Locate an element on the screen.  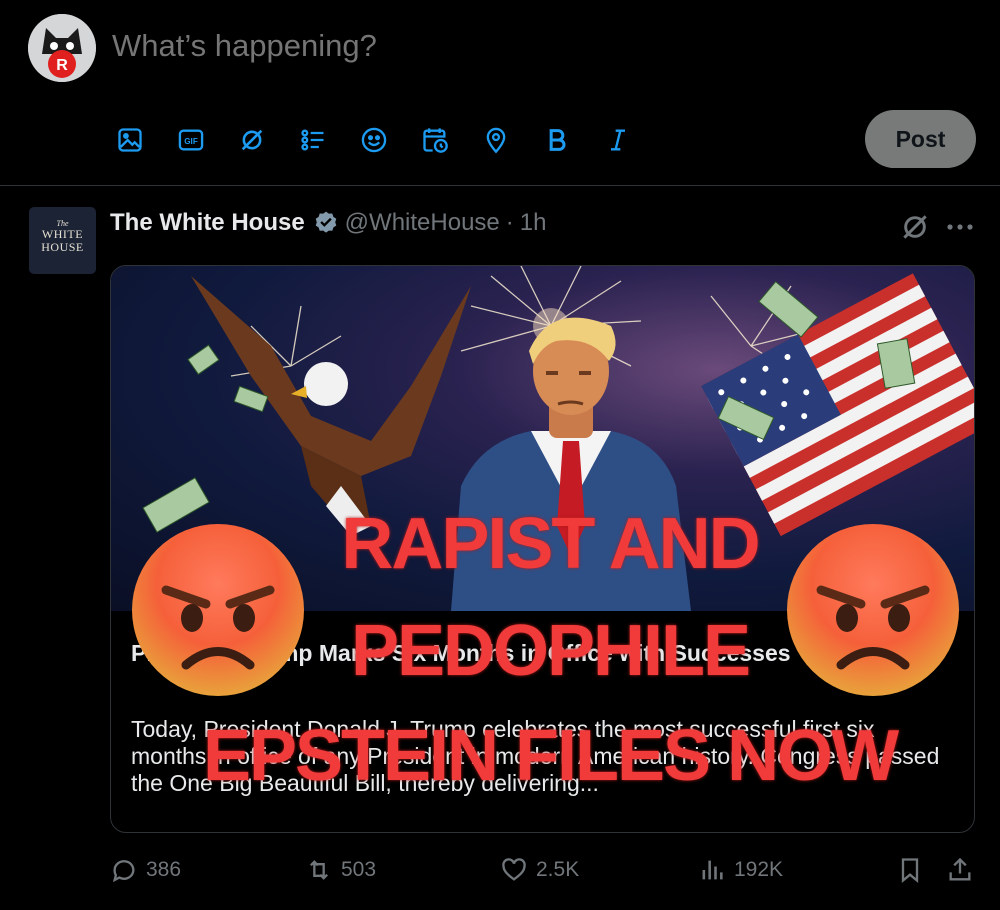
views-button: 192K is located at coordinates (740, 870).